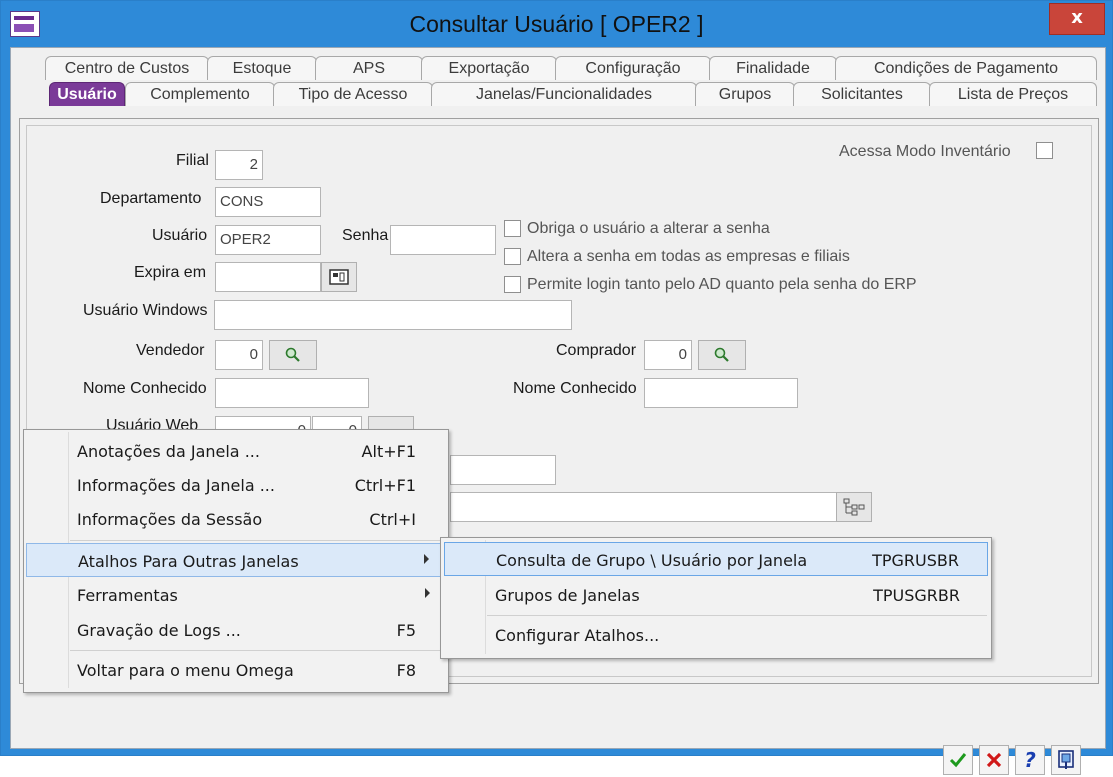  Describe the element at coordinates (716, 595) in the screenshot. I see `submenu-item-grupos-janelas: Grupos de Janelas TPUSGRBR` at that location.